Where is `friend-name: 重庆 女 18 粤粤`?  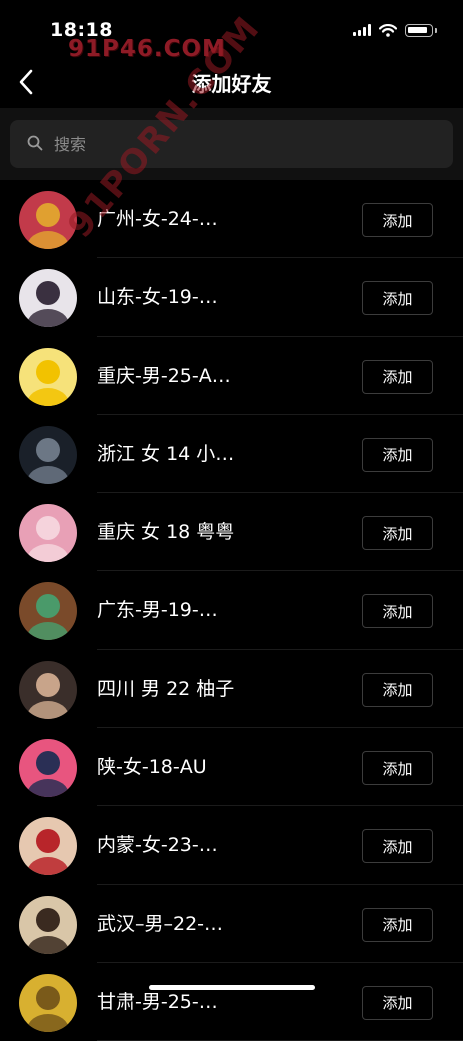
friend-name: 重庆 女 18 粤粤 is located at coordinates (166, 532).